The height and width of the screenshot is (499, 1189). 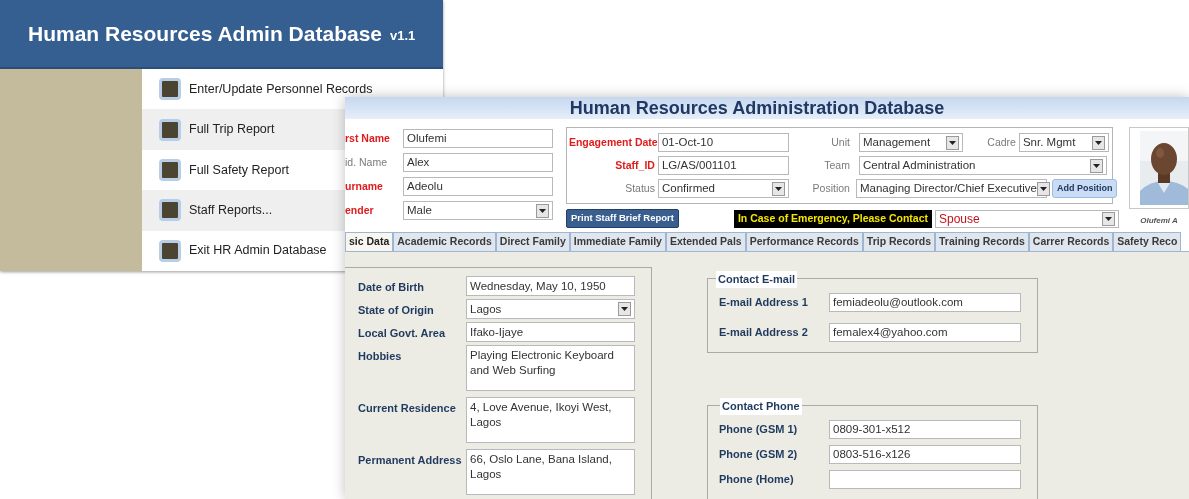 What do you see at coordinates (368, 138) in the screenshot?
I see `field-label: rst Name` at bounding box center [368, 138].